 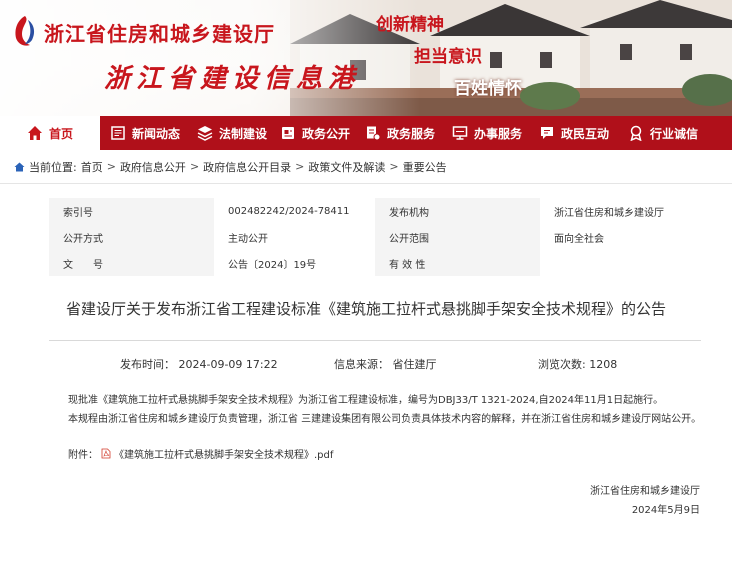 What do you see at coordinates (19, 166) in the screenshot?
I see `location-icon` at bounding box center [19, 166].